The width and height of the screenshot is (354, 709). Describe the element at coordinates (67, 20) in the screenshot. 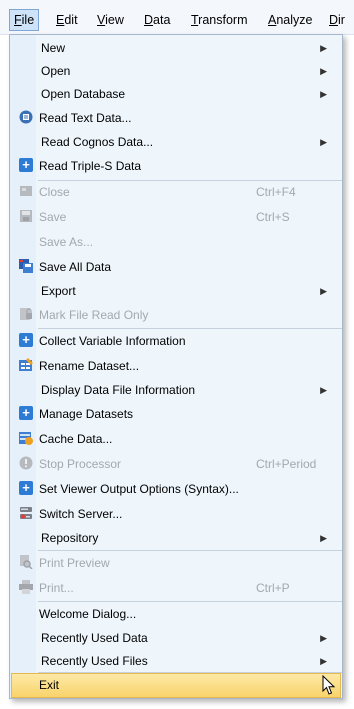

I see `menu-edit: Edit` at that location.